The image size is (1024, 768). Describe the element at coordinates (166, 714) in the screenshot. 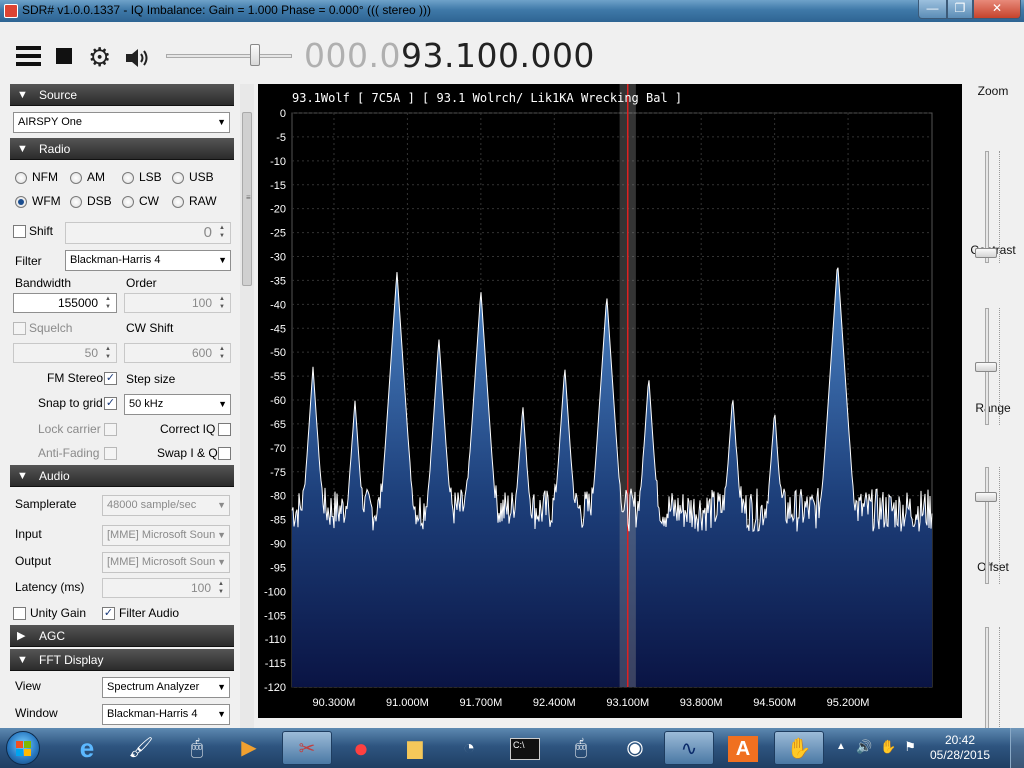

I see `window-select: Blackman-Harris 4 ▼` at that location.